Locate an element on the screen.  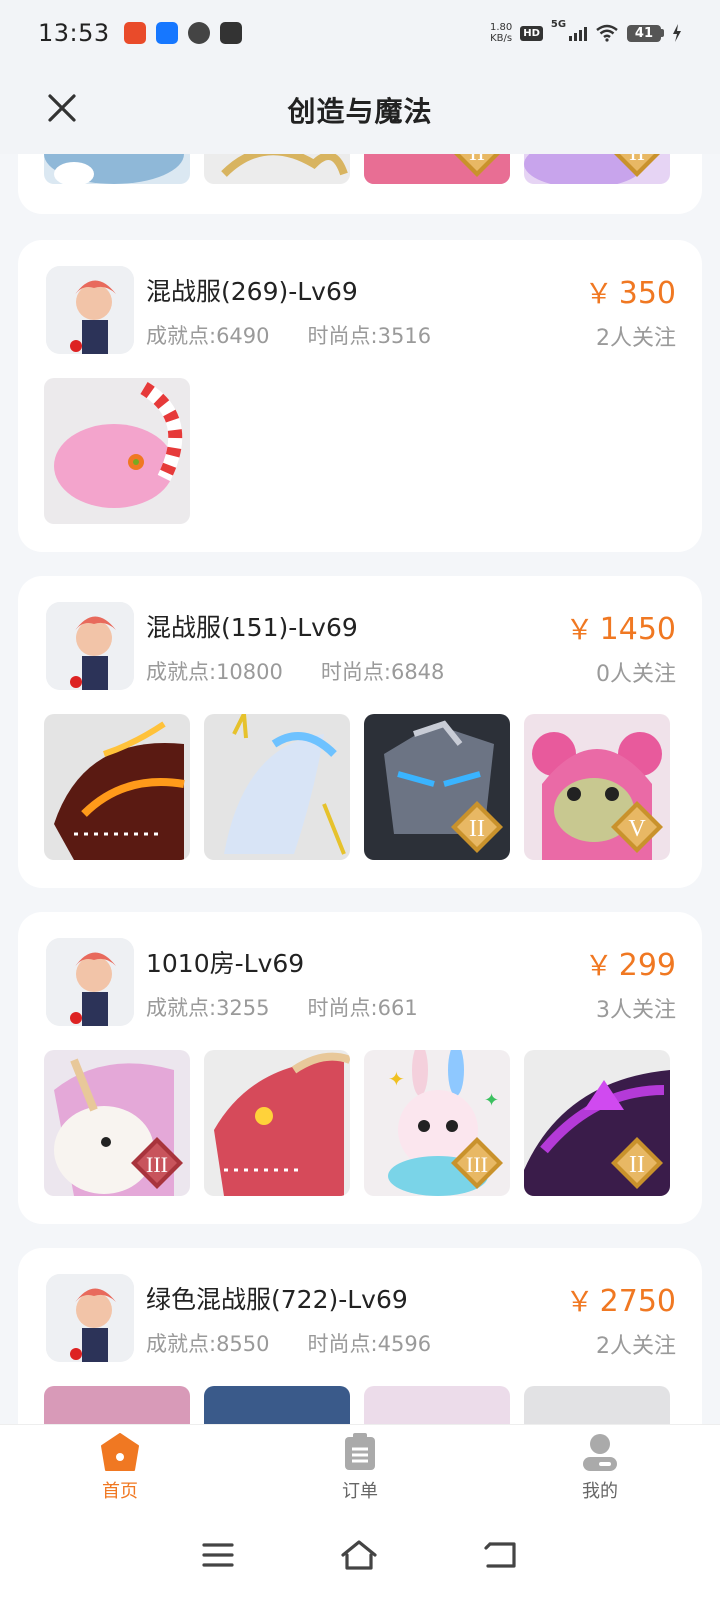
listing-thumbnail: V is located at coordinates (597, 787).